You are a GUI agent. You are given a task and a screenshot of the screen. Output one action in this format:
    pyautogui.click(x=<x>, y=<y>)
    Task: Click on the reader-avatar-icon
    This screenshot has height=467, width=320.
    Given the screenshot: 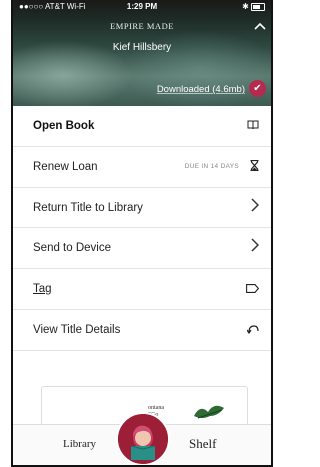 What is the action you would take?
    pyautogui.click(x=143, y=439)
    